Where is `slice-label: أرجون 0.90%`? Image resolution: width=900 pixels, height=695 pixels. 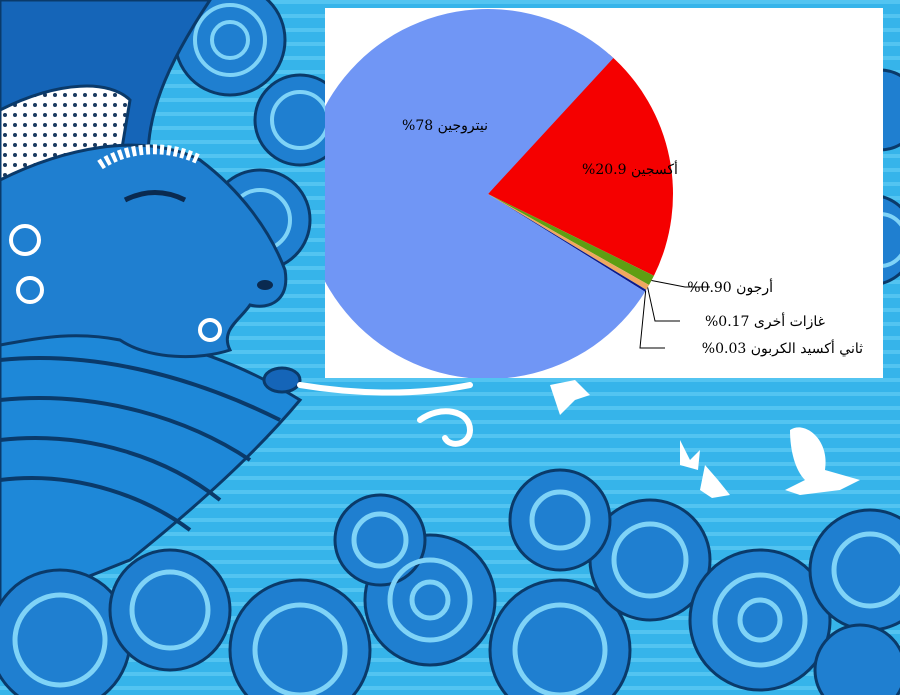 slice-label: أرجون 0.90% is located at coordinates (730, 286).